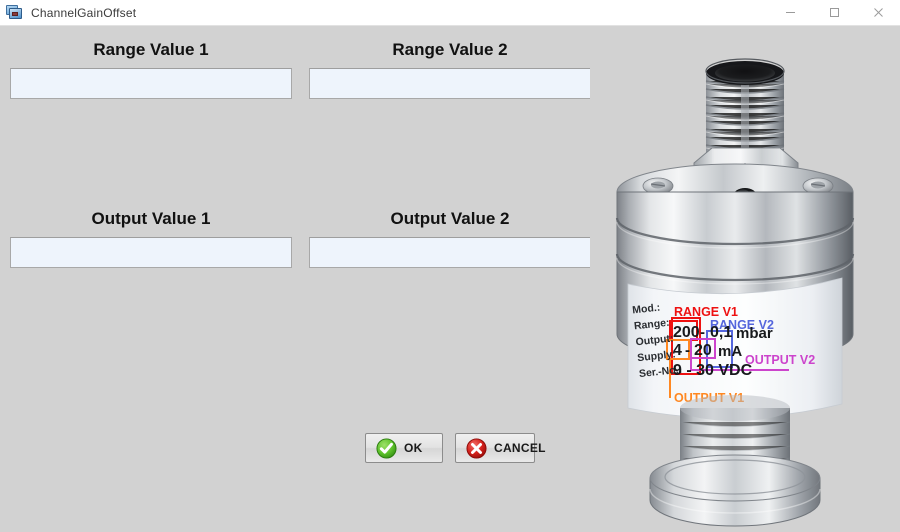  I want to click on output-value-1-input, so click(151, 252).